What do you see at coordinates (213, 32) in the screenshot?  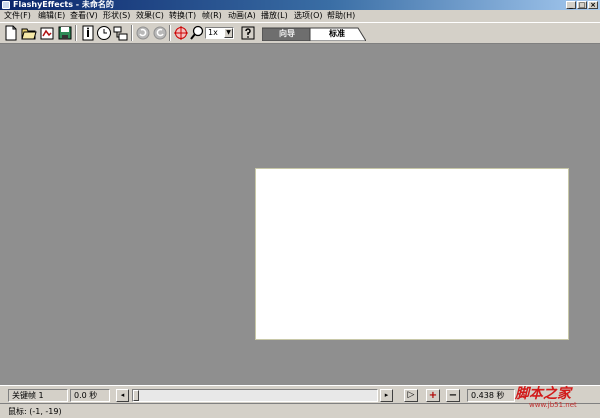 I see `zoom-value: 1x` at bounding box center [213, 32].